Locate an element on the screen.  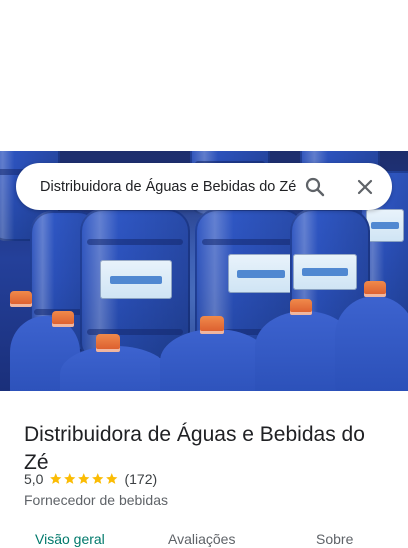
place-title: Distribuidora de Águas e Bebidas do Zé is located at coordinates (194, 449).